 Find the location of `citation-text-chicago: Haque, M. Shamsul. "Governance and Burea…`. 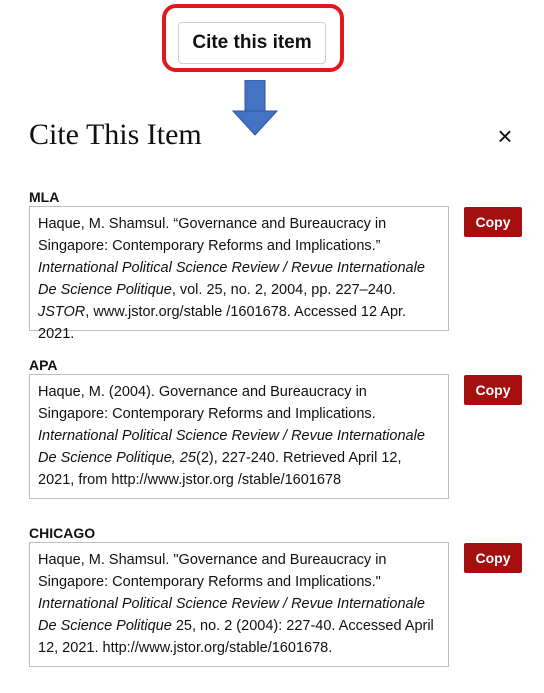

citation-text-chicago: Haque, M. Shamsul. "Governance and Burea… is located at coordinates (239, 604).